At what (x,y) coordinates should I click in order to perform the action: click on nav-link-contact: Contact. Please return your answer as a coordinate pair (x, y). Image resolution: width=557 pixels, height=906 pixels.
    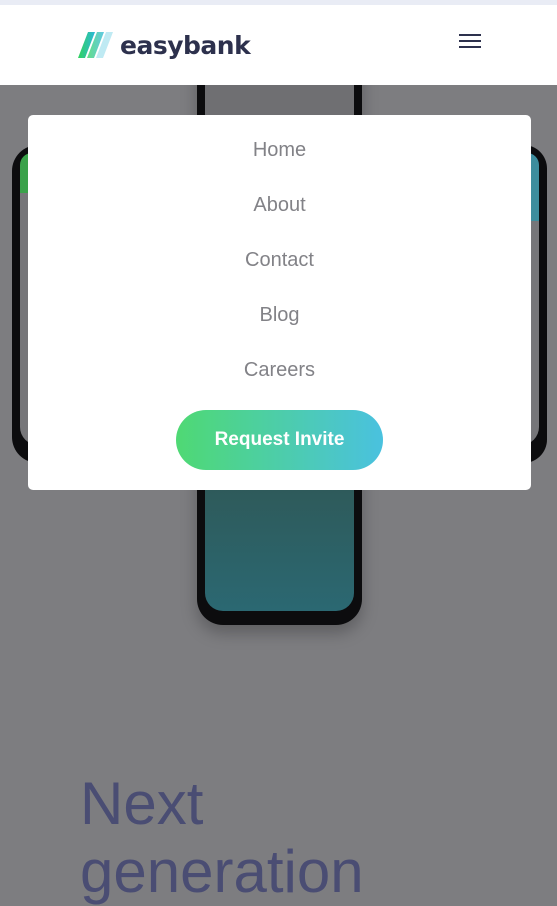
    Looking at the image, I should click on (279, 260).